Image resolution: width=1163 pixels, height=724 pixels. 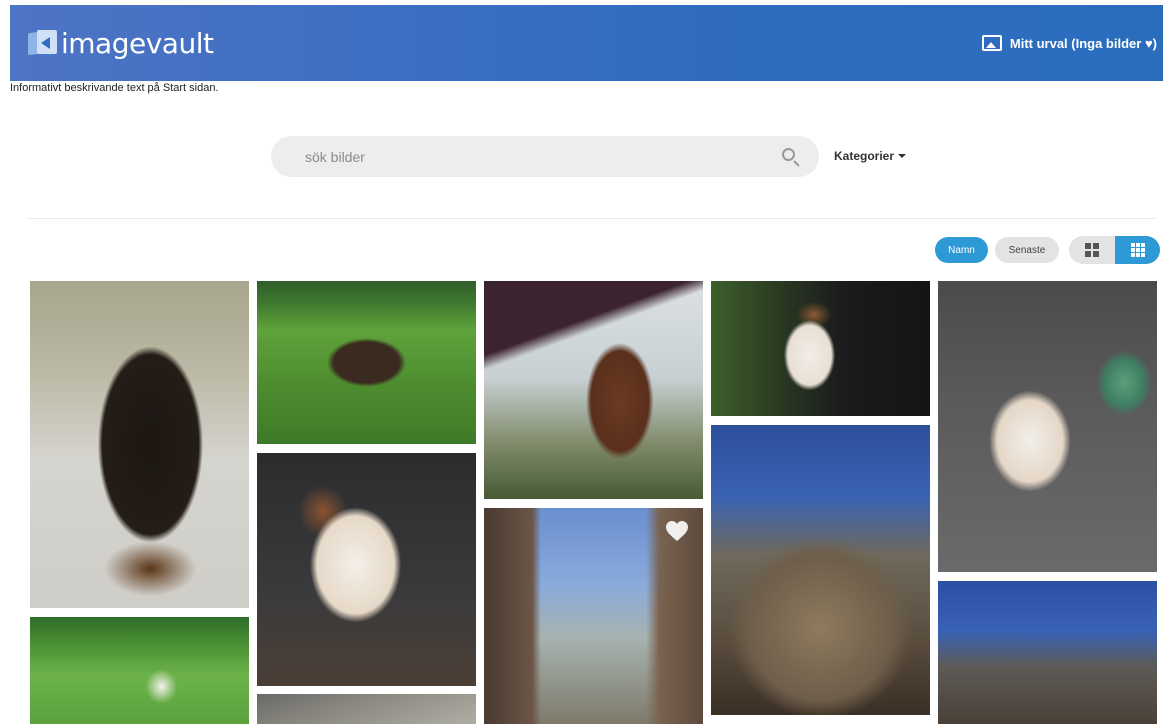 What do you see at coordinates (43, 43) in the screenshot?
I see `imagevault-logo-icon` at bounding box center [43, 43].